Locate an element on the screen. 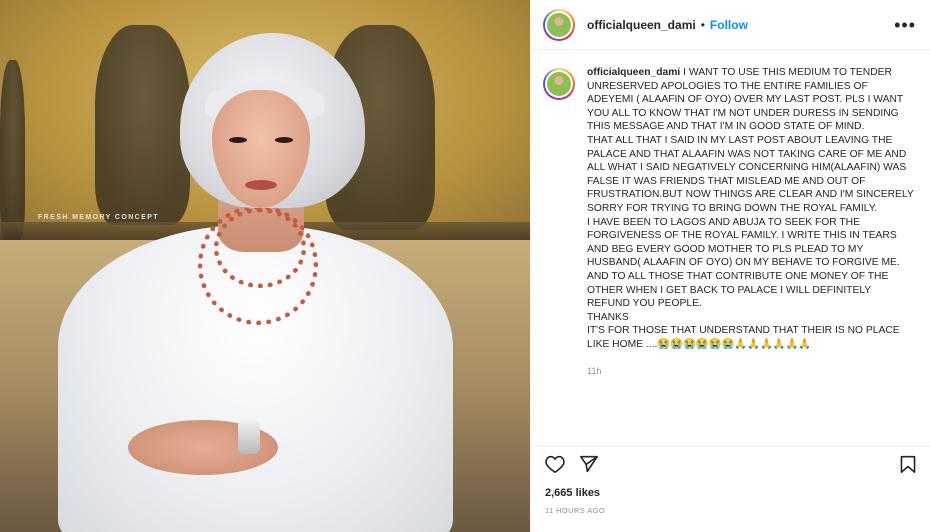 The height and width of the screenshot is (532, 930). heart-icon is located at coordinates (555, 464).